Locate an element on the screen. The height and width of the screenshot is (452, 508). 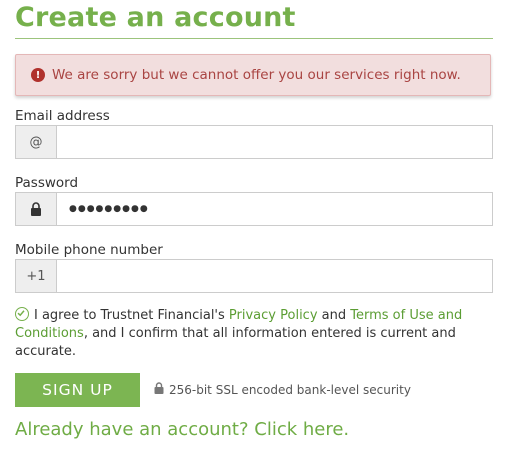
password-field-group is located at coordinates (254, 209).